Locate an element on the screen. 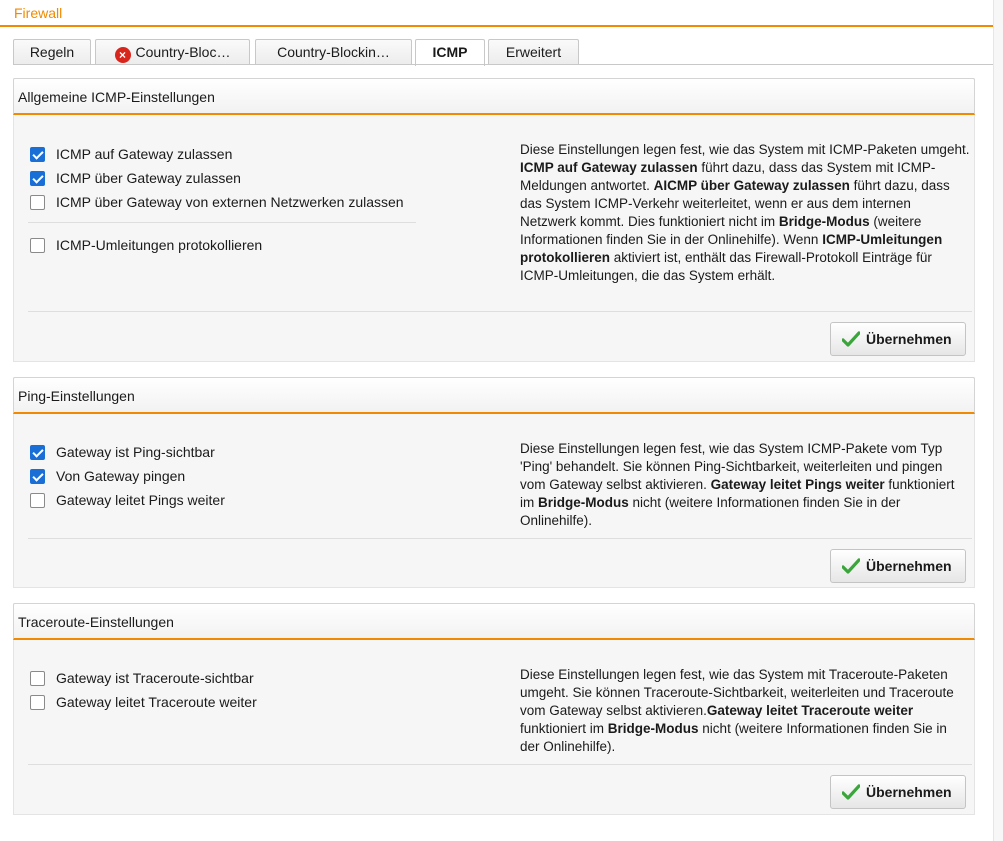 The width and height of the screenshot is (1003, 841). ping-from-gateway-checkbox: Von Gateway pingen is located at coordinates (107, 476).